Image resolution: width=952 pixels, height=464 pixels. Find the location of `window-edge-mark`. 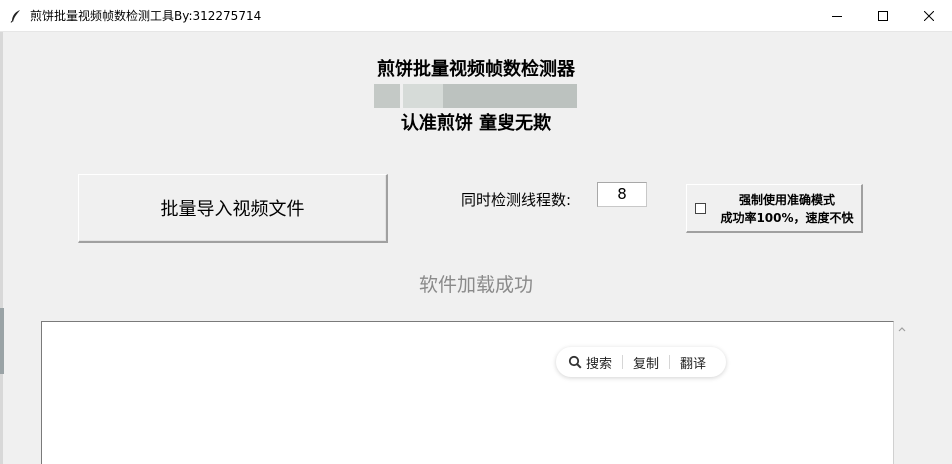

window-edge-mark is located at coordinates (2, 341).